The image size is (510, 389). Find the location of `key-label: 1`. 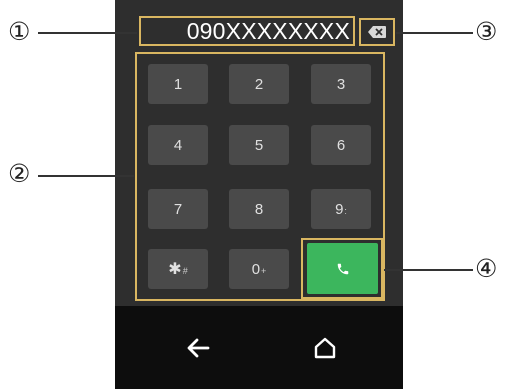

key-label: 1 is located at coordinates (178, 84).